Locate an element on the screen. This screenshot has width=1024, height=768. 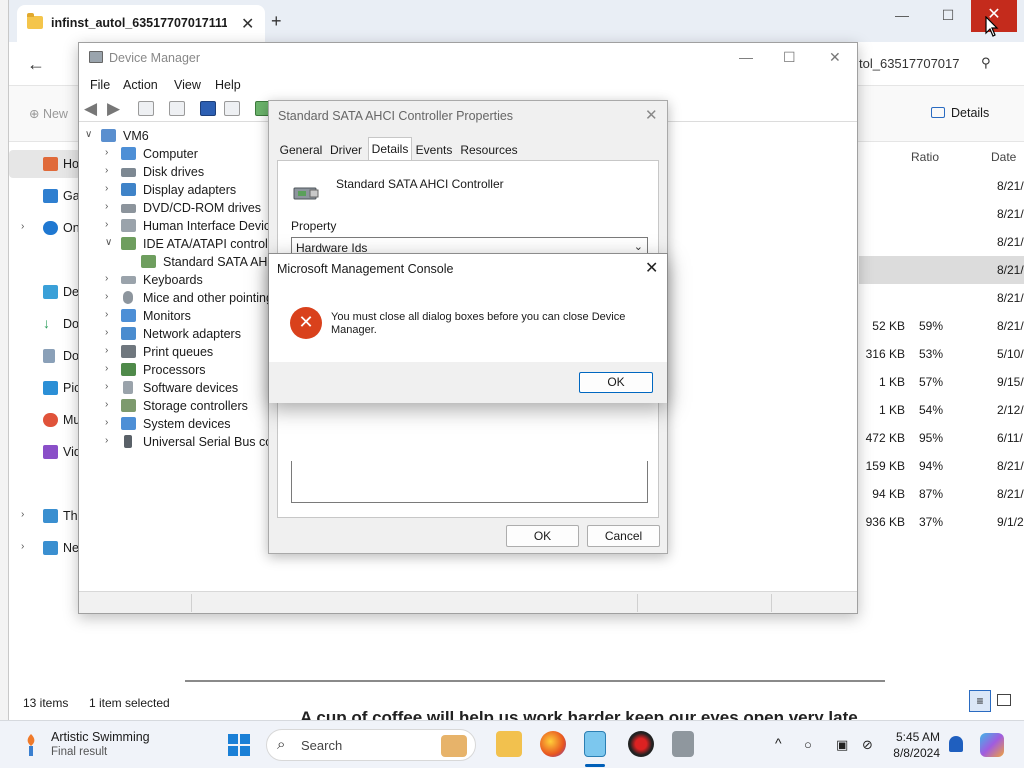
nav-item-downloads: ↓ Do is located at coordinates (45, 324).